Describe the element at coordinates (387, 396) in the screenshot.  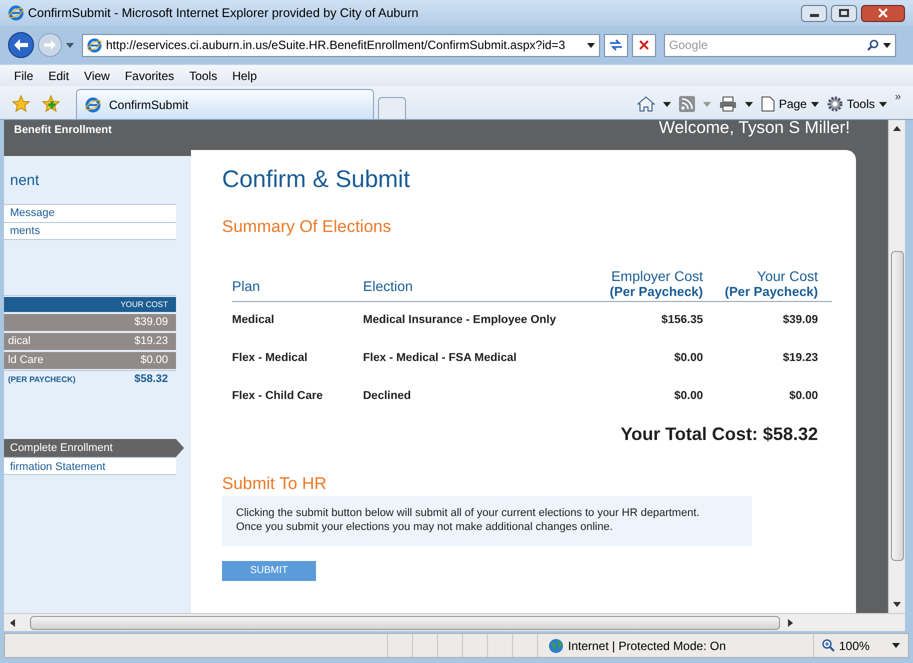
I see `table-cell-text: Declined` at that location.